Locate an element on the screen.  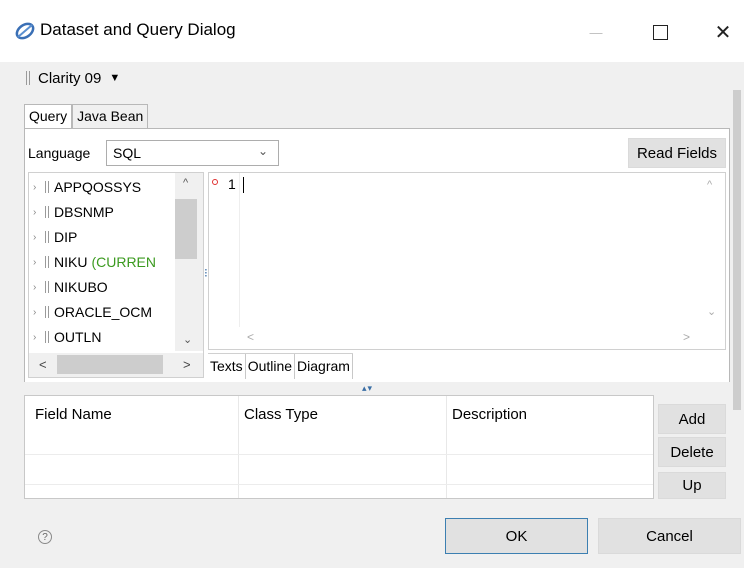
close-icon: ✕ is located at coordinates (723, 32).